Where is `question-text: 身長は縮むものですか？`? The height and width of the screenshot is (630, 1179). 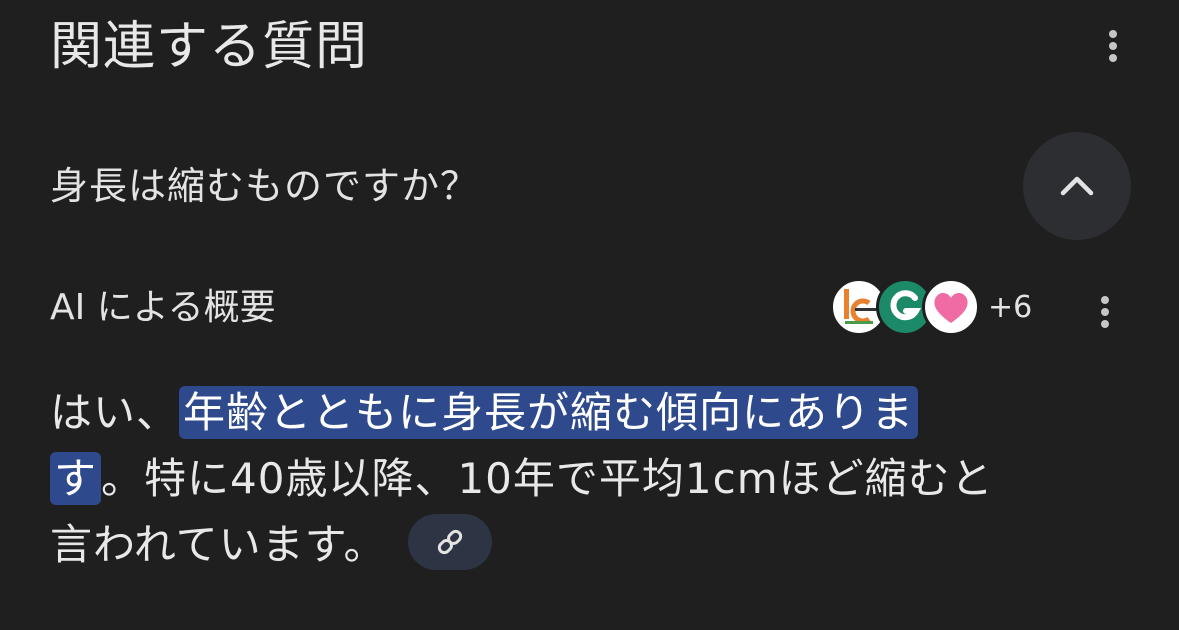
question-text: 身長は縮むものですか？ is located at coordinates (264, 186).